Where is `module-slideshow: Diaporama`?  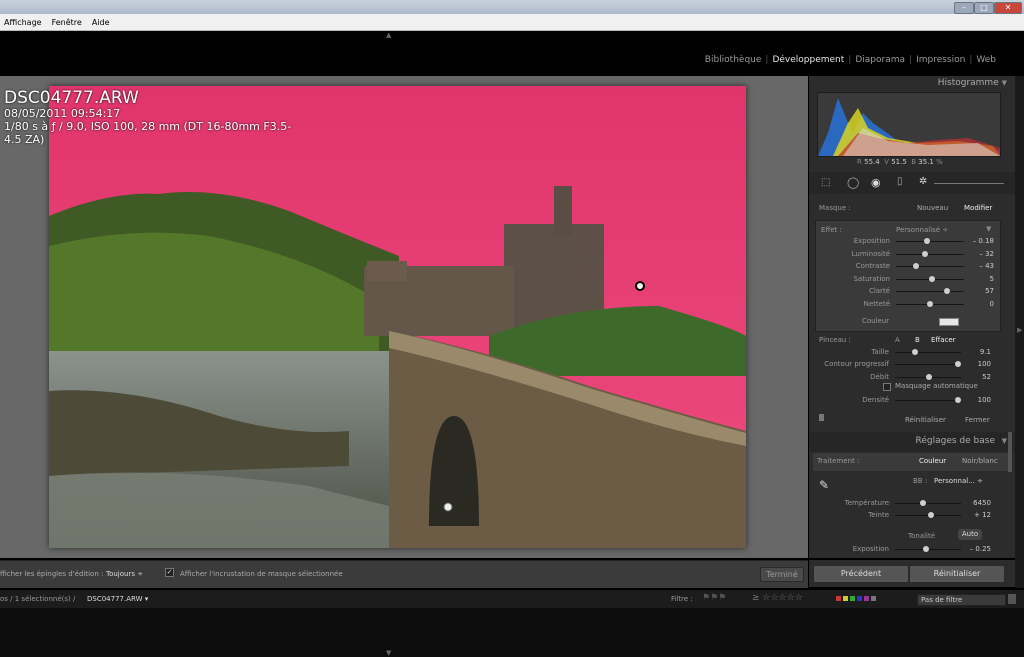 module-slideshow: Diaporama is located at coordinates (880, 60).